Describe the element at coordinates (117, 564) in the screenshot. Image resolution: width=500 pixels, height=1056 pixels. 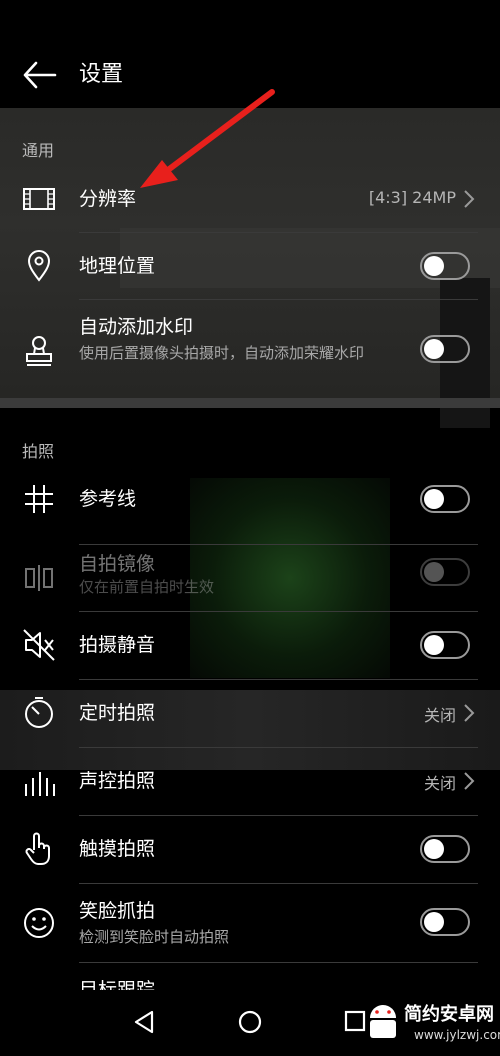
I see `setting-label: 自拍镜像` at that location.